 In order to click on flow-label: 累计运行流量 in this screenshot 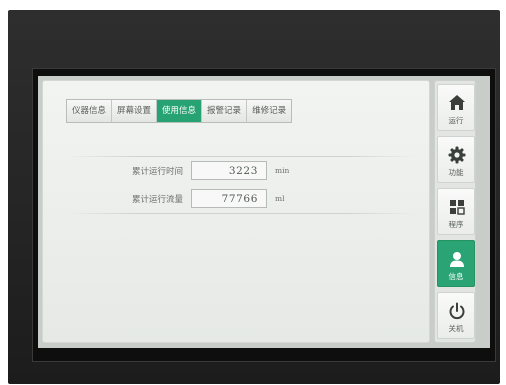, I will do `click(157, 200)`.